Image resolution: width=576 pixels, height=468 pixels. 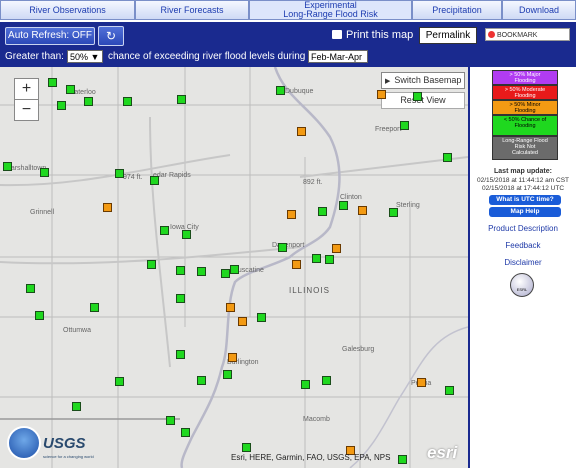 I want to click on season-select: Feb-Mar-Apr ▼, so click(x=338, y=62).